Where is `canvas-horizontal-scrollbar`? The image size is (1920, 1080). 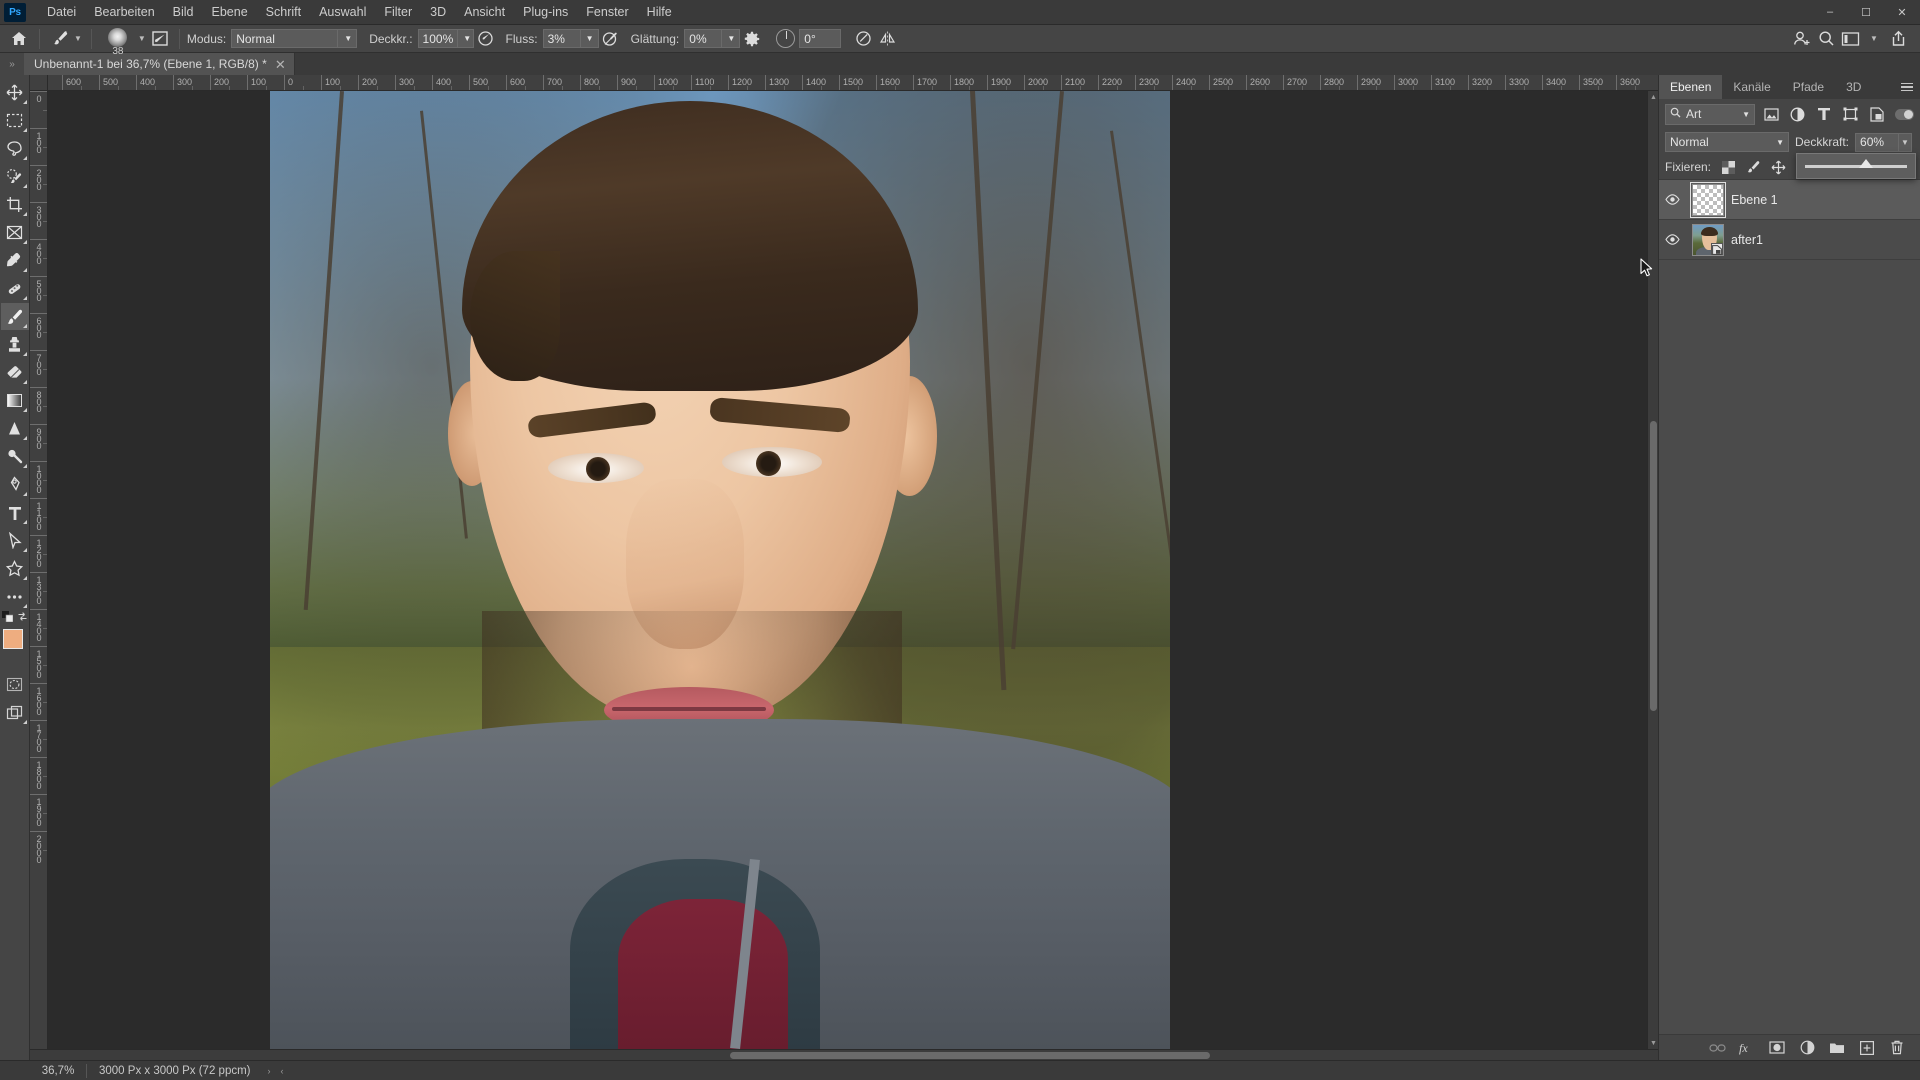 canvas-horizontal-scrollbar is located at coordinates (844, 1054).